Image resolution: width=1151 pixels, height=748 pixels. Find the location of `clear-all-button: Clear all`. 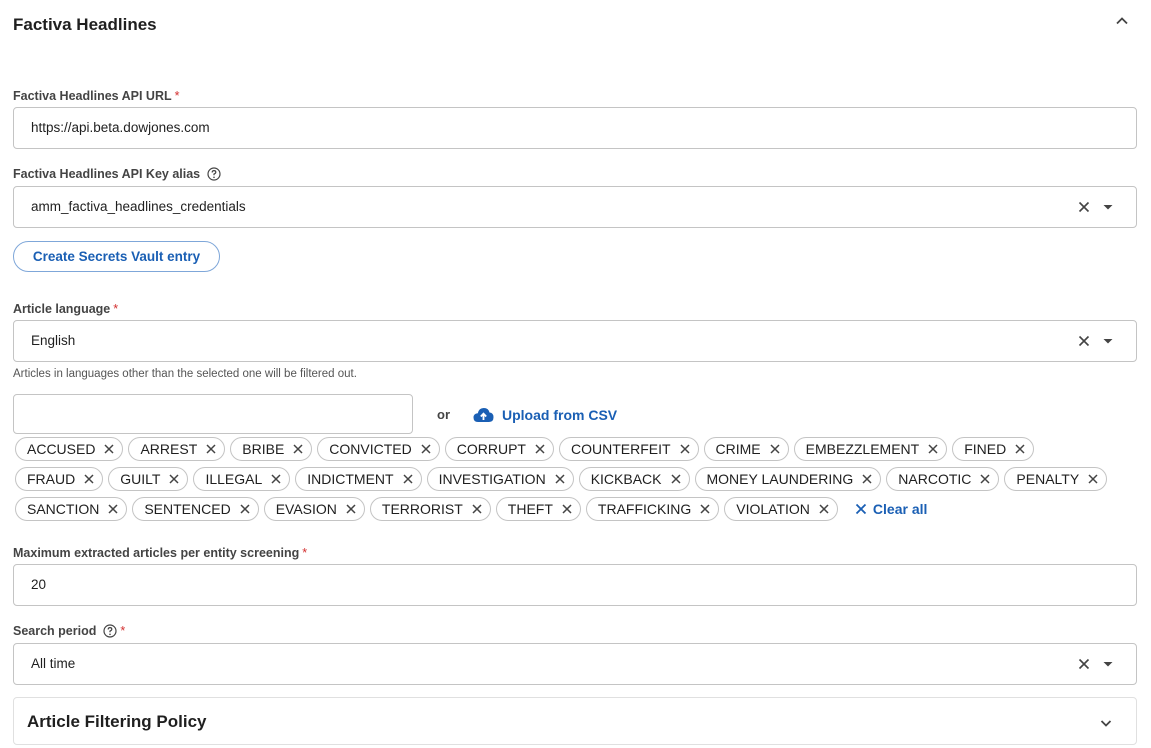

clear-all-button: Clear all is located at coordinates (891, 509).